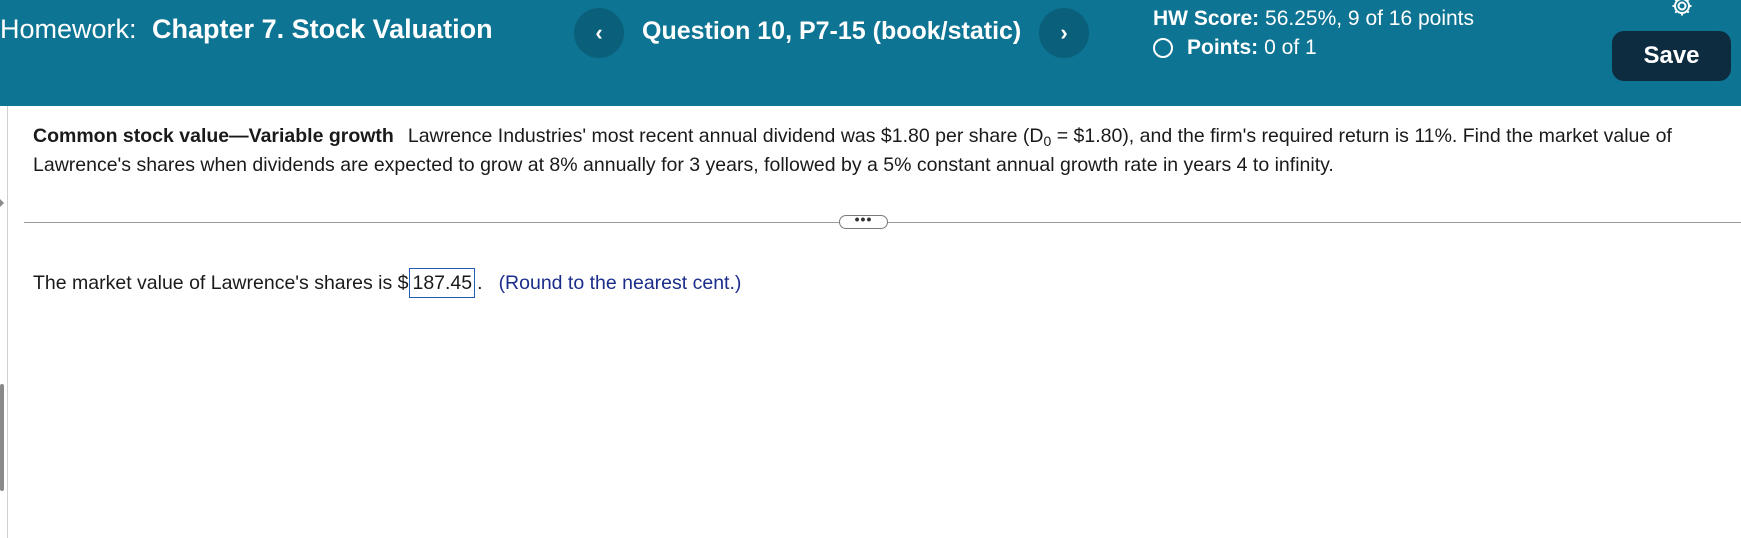 This screenshot has height=538, width=1741. I want to click on save-button: Save, so click(1671, 56).